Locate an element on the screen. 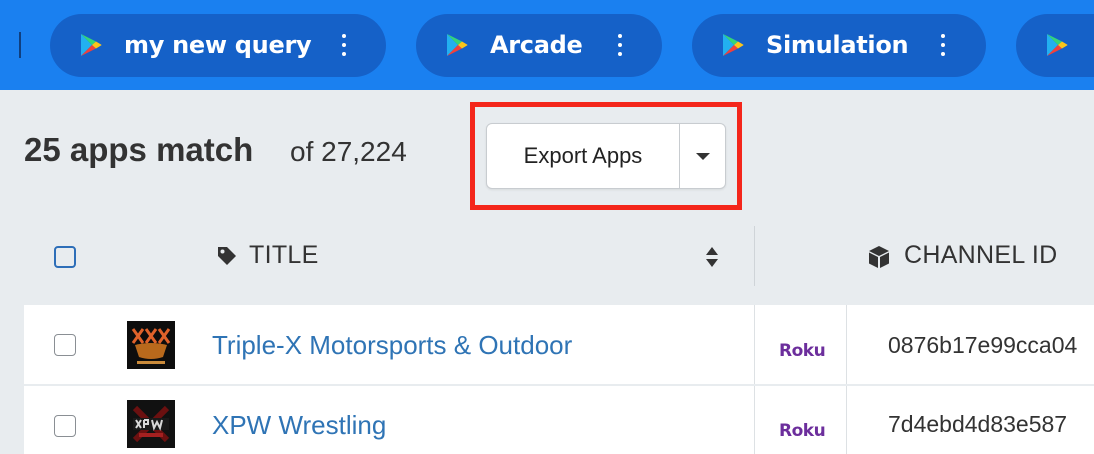 This screenshot has height=454, width=1094. results-total: of 27,224 is located at coordinates (348, 151).